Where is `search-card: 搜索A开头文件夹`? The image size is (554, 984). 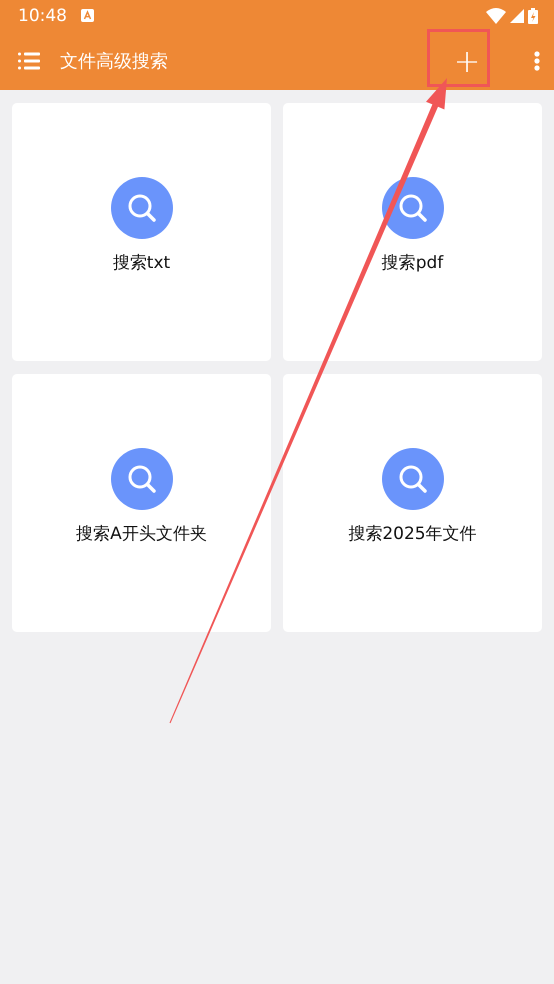 search-card: 搜索A开头文件夹 is located at coordinates (141, 503).